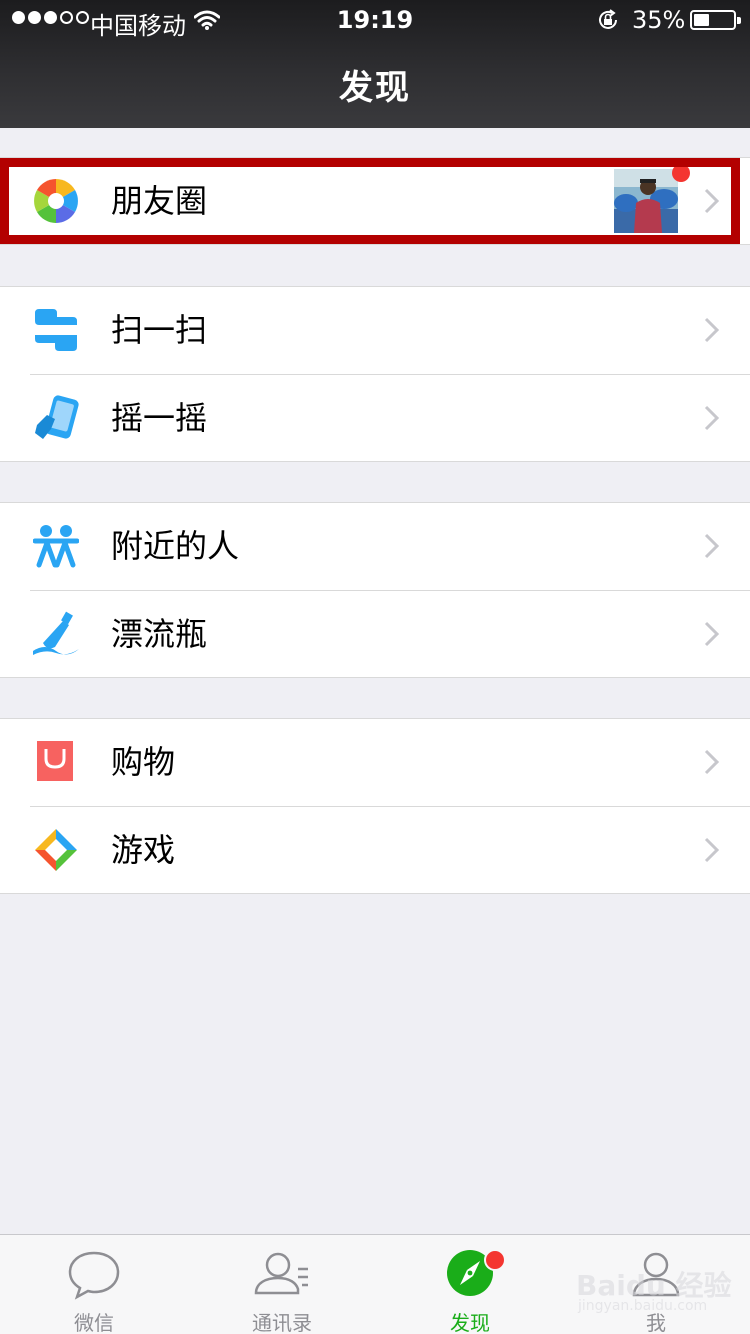 This screenshot has width=750, height=1334. What do you see at coordinates (375, 64) in the screenshot?
I see `top-bar: 中国移动 19:19 35% 发现` at bounding box center [375, 64].